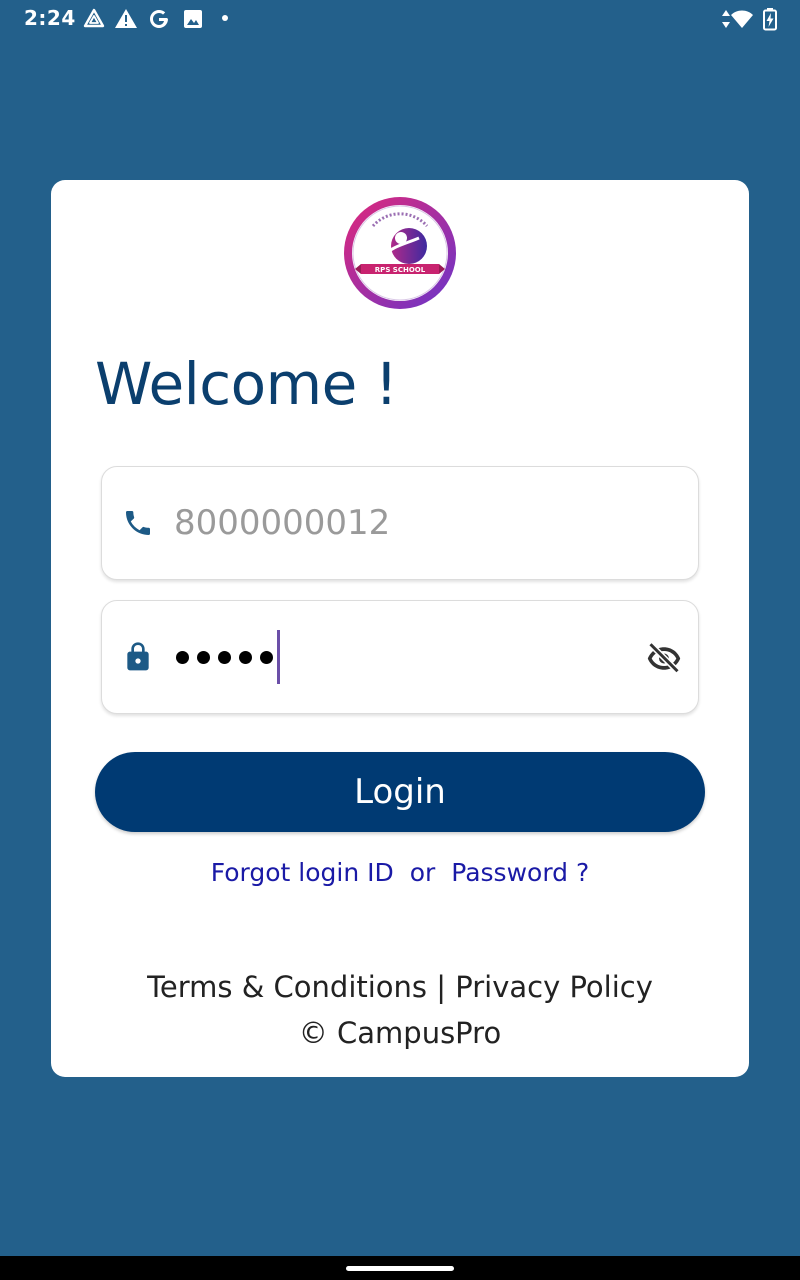 The width and height of the screenshot is (800, 1280). What do you see at coordinates (138, 523) in the screenshot?
I see `phone-icon` at bounding box center [138, 523].